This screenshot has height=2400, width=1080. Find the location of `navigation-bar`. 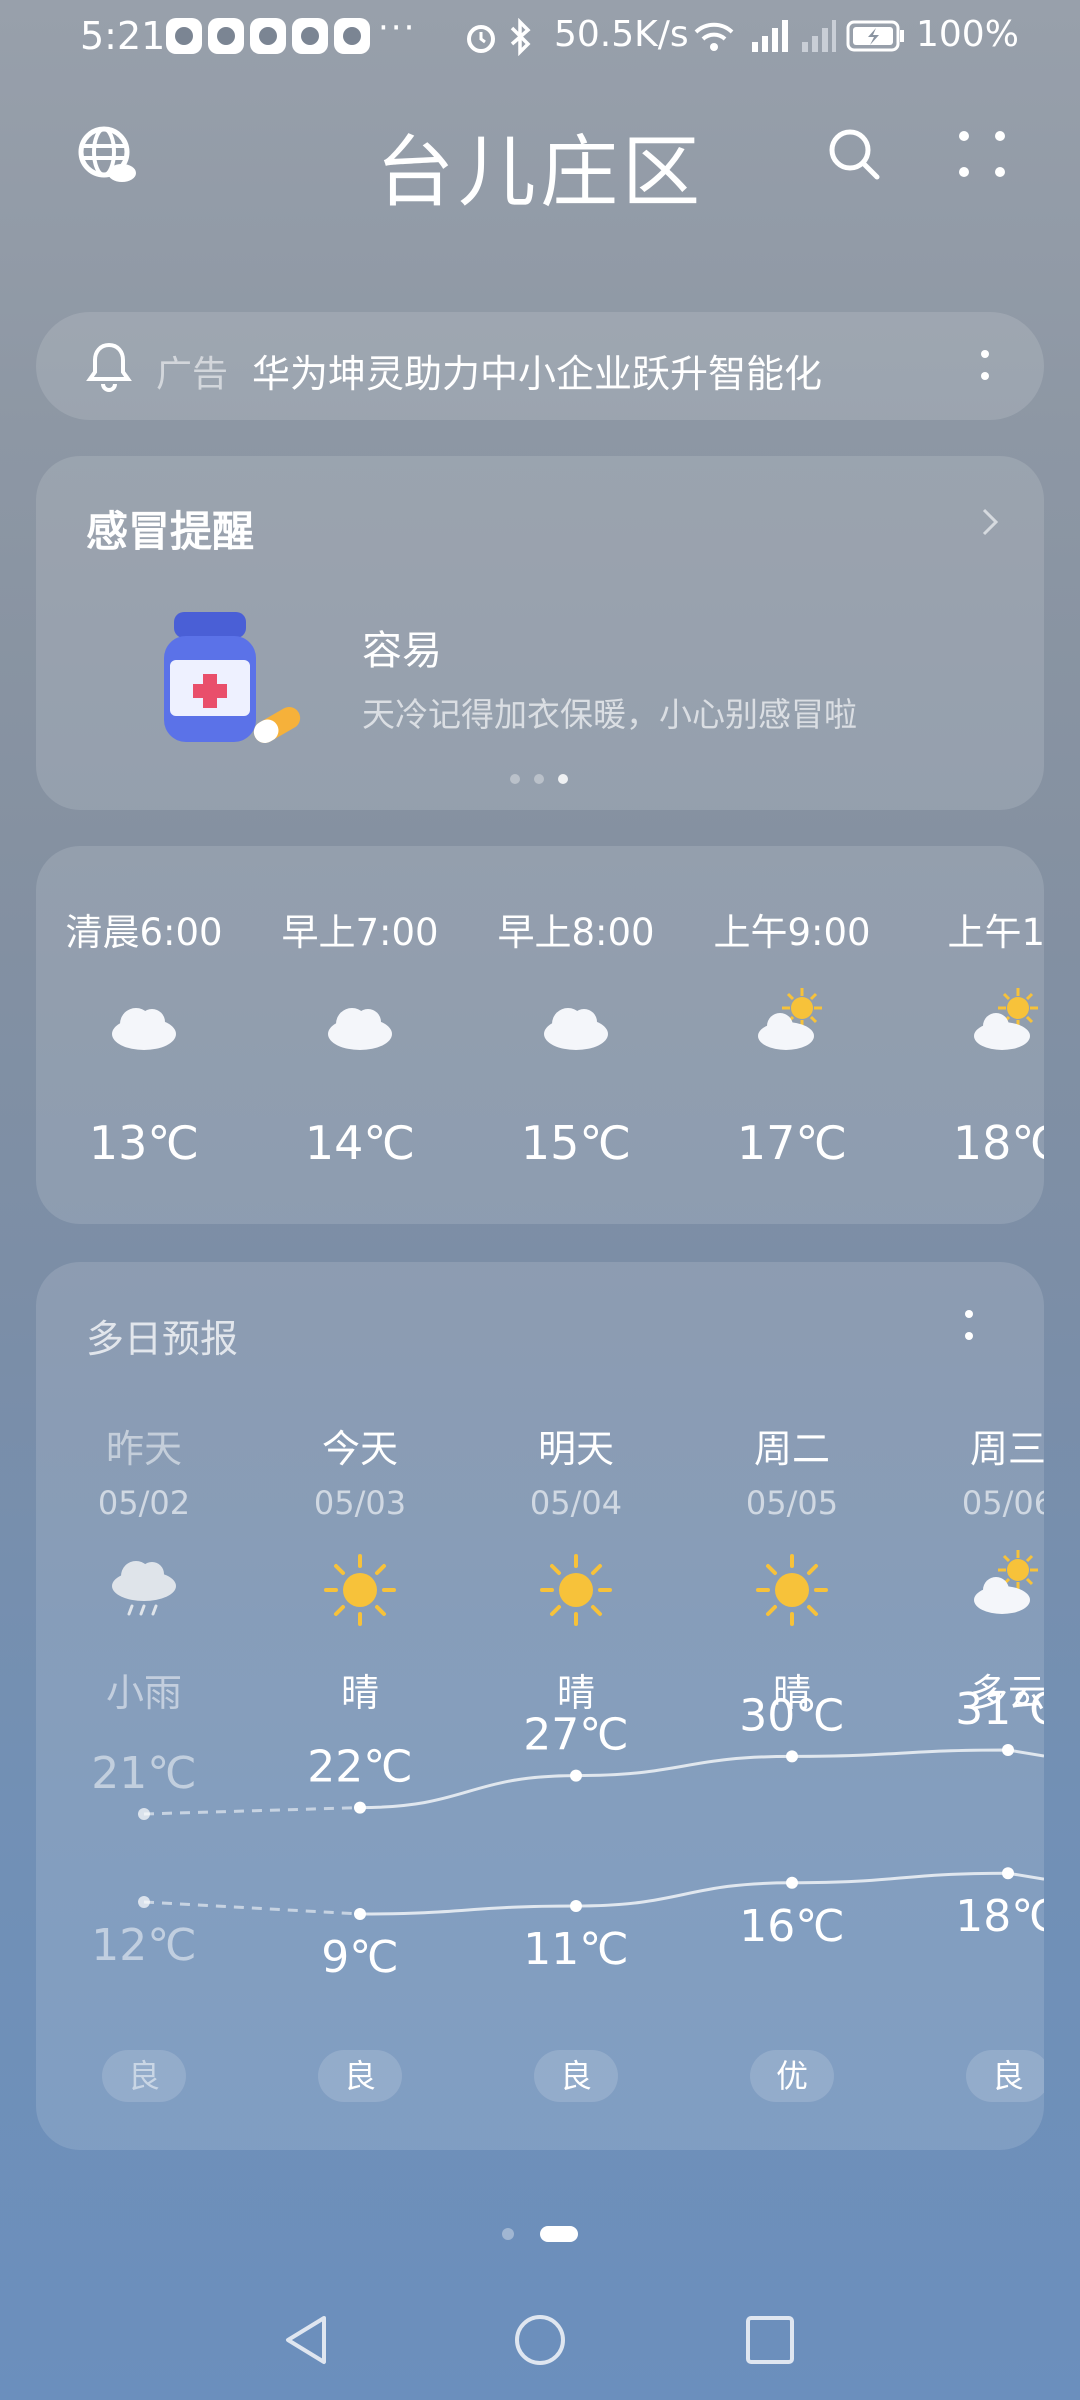

navigation-bar is located at coordinates (540, 2340).